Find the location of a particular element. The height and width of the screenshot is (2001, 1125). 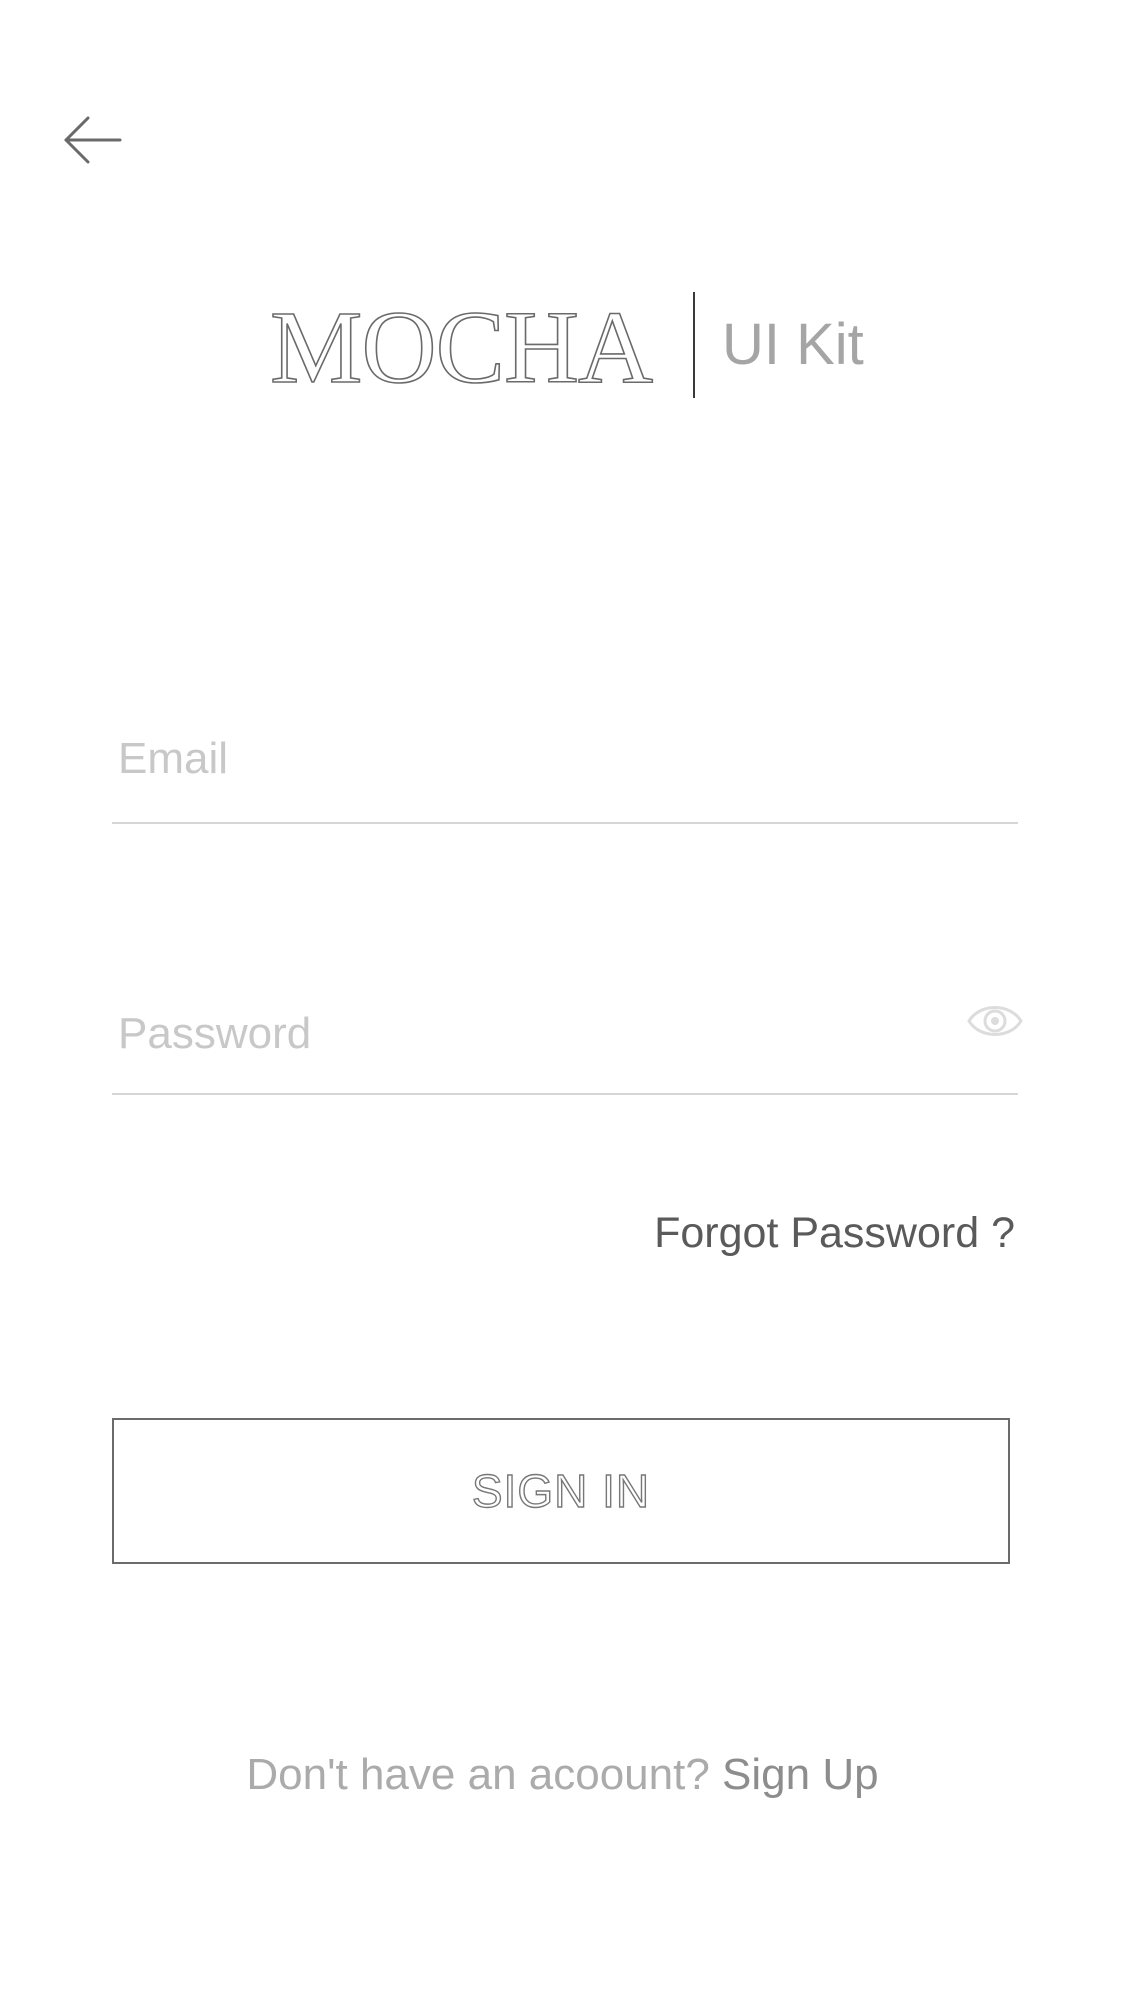

arrow-left-icon is located at coordinates (93, 140).